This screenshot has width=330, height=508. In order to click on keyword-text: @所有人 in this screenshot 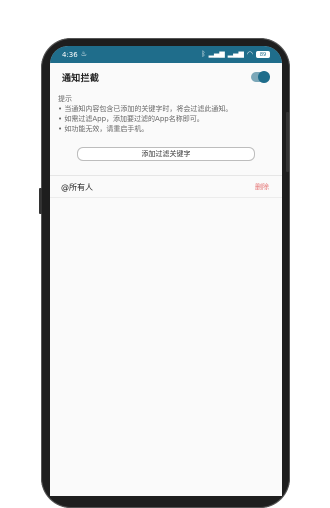, I will do `click(77, 187)`.